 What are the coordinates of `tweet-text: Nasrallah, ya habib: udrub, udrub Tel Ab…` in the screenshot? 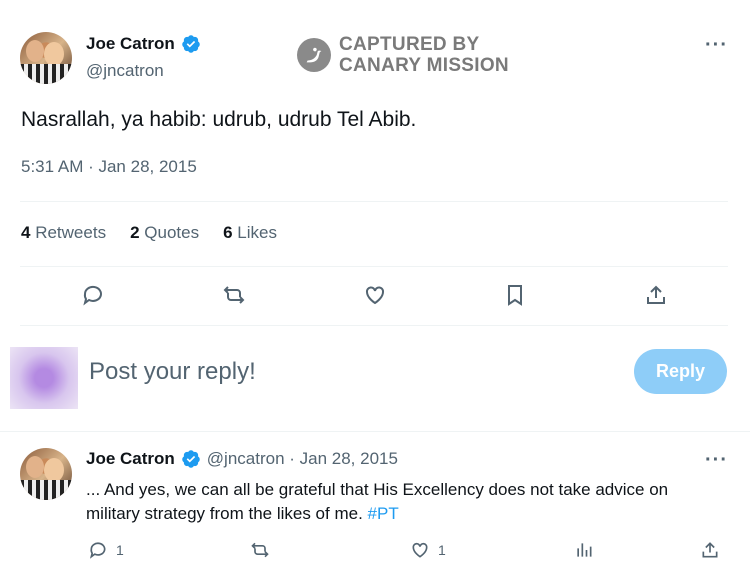 It's located at (219, 119).